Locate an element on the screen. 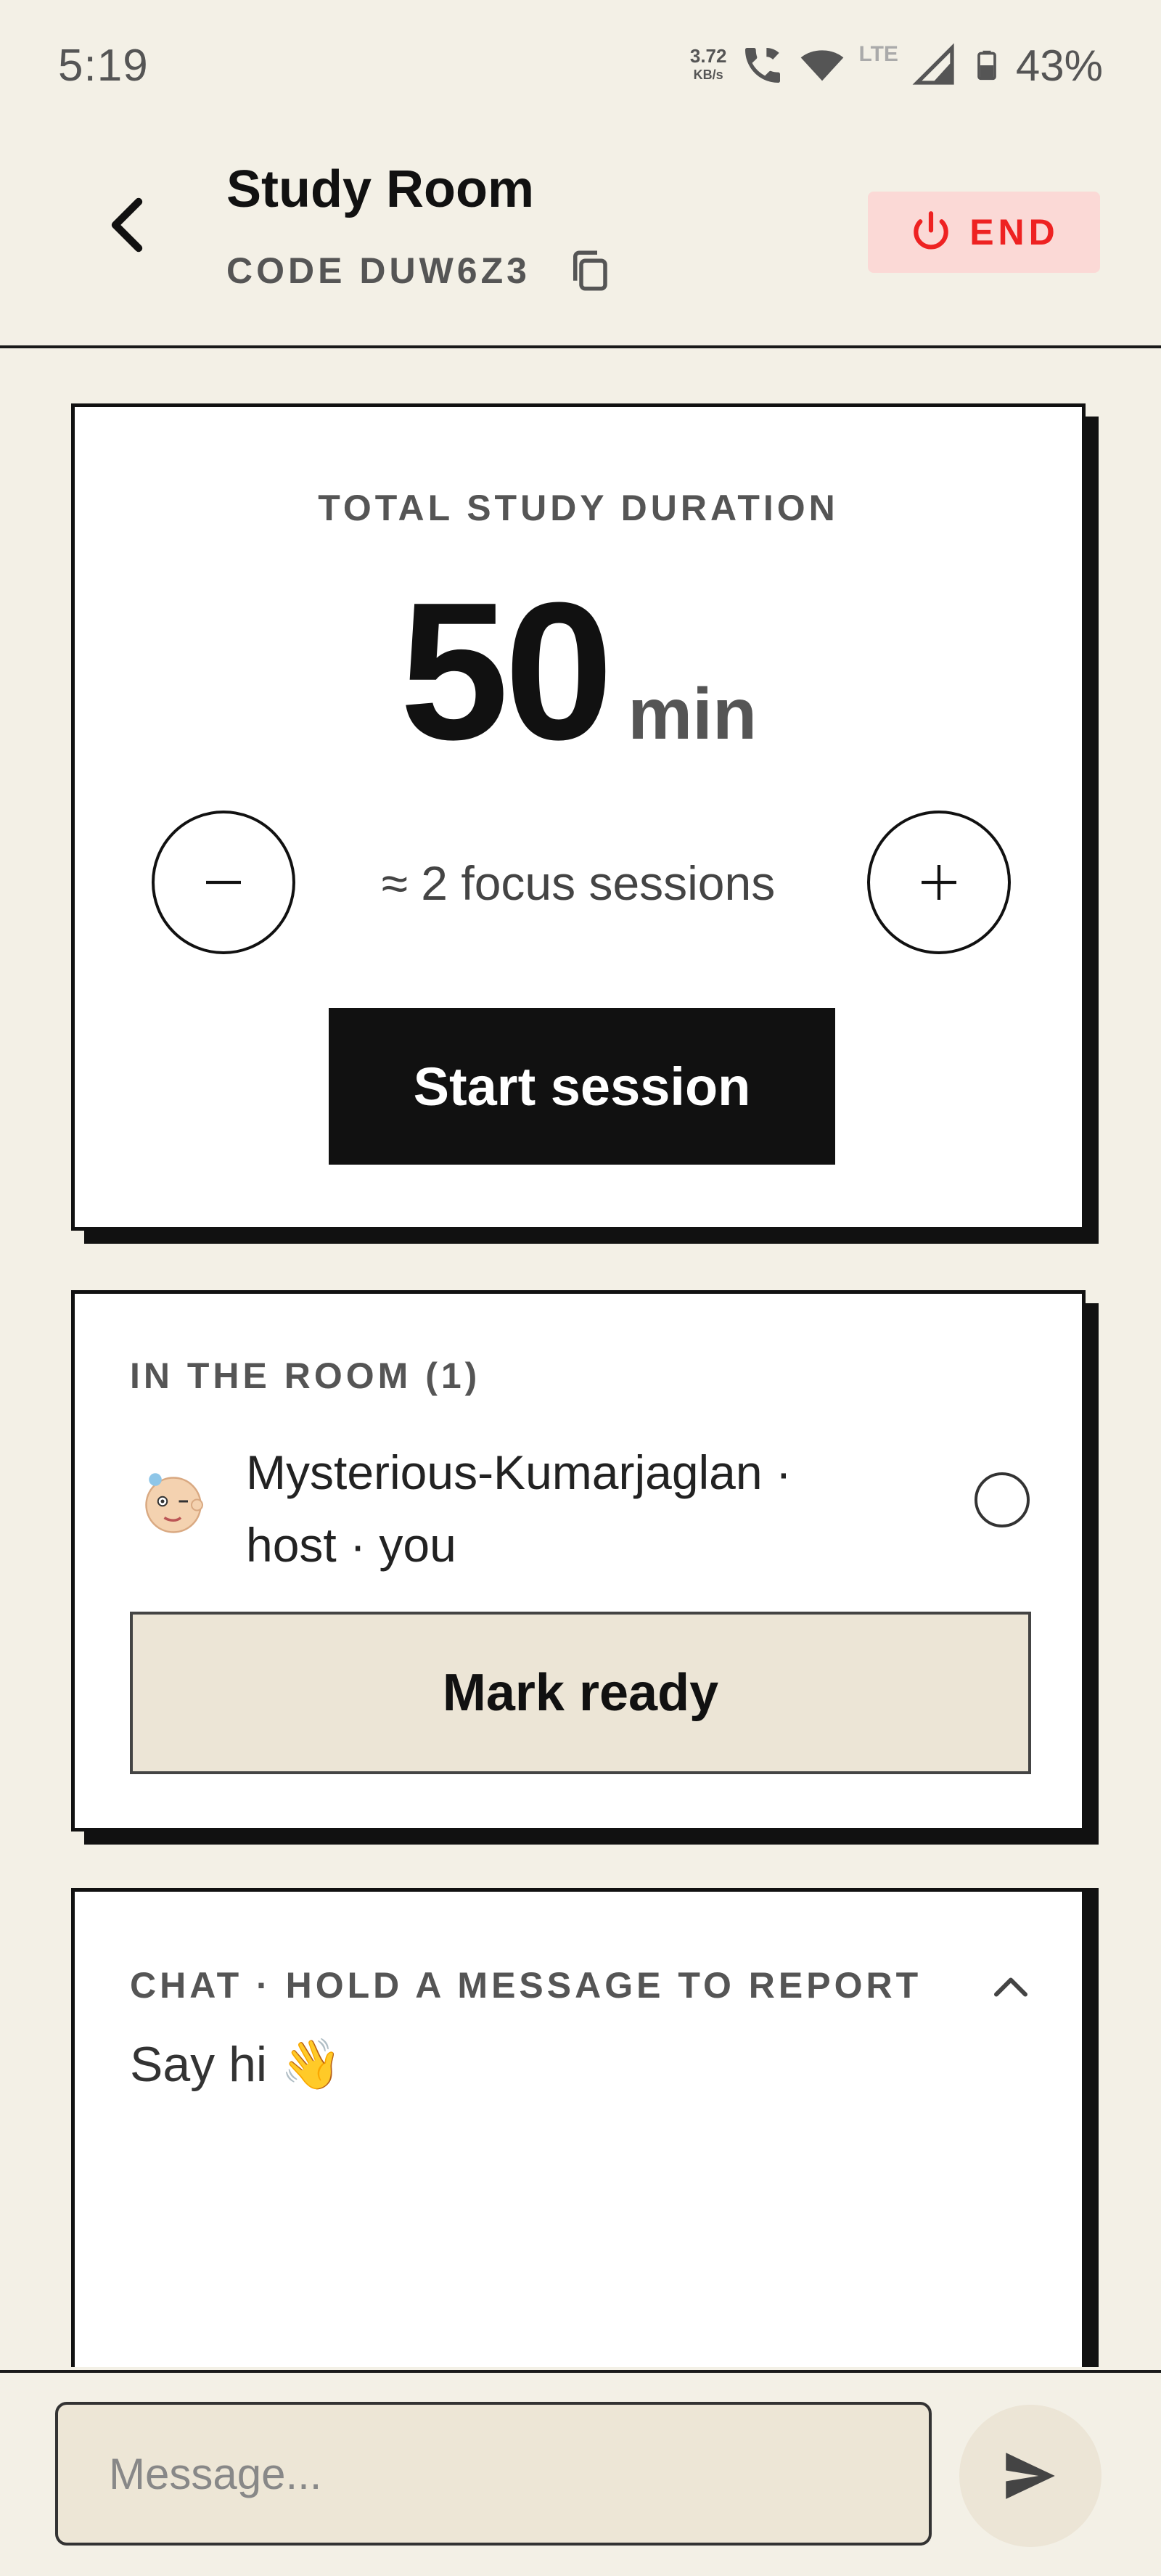 This screenshot has width=1161, height=2576. chevron-up-icon is located at coordinates (1011, 1985).